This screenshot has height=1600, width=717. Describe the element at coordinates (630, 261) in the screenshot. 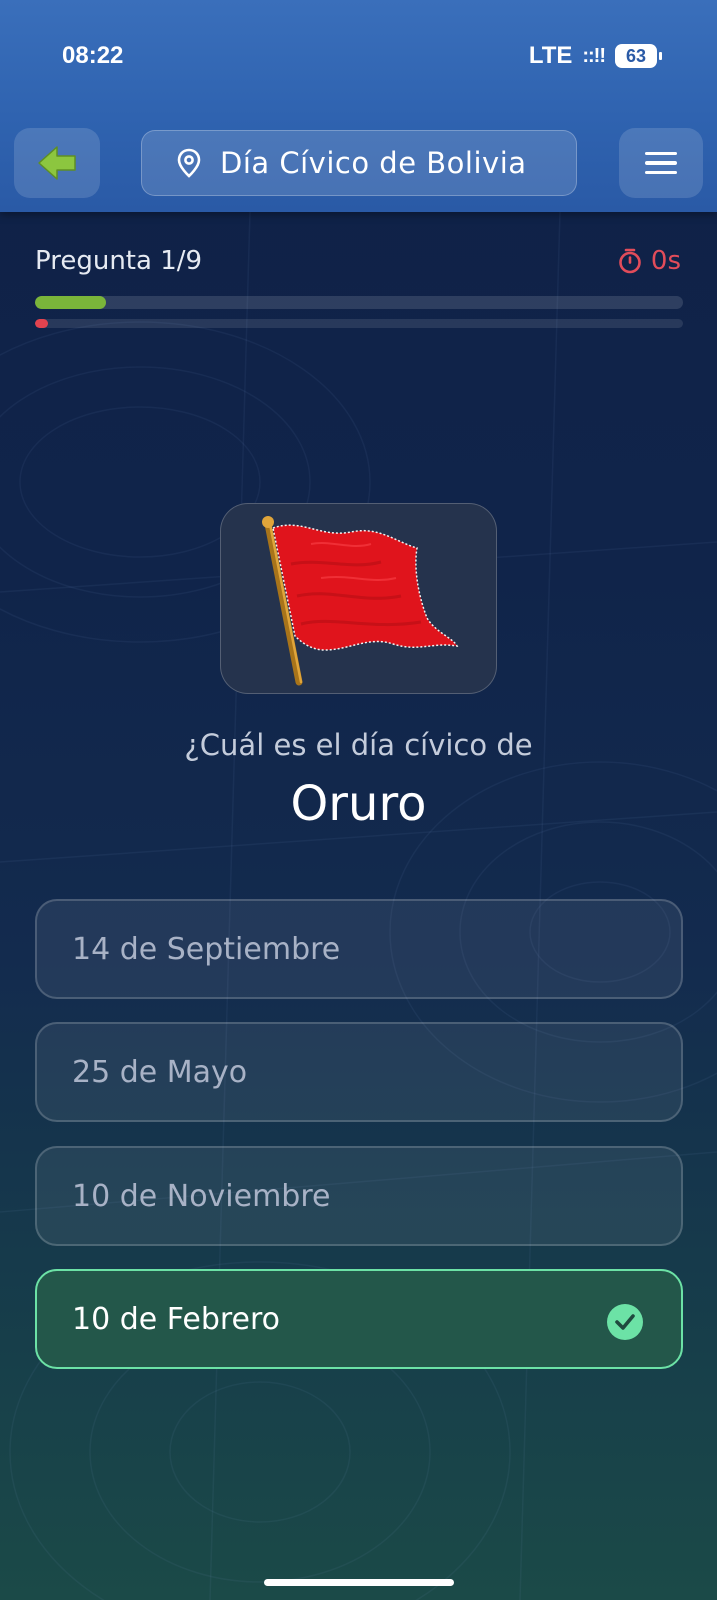

I see `stopwatch-icon` at that location.